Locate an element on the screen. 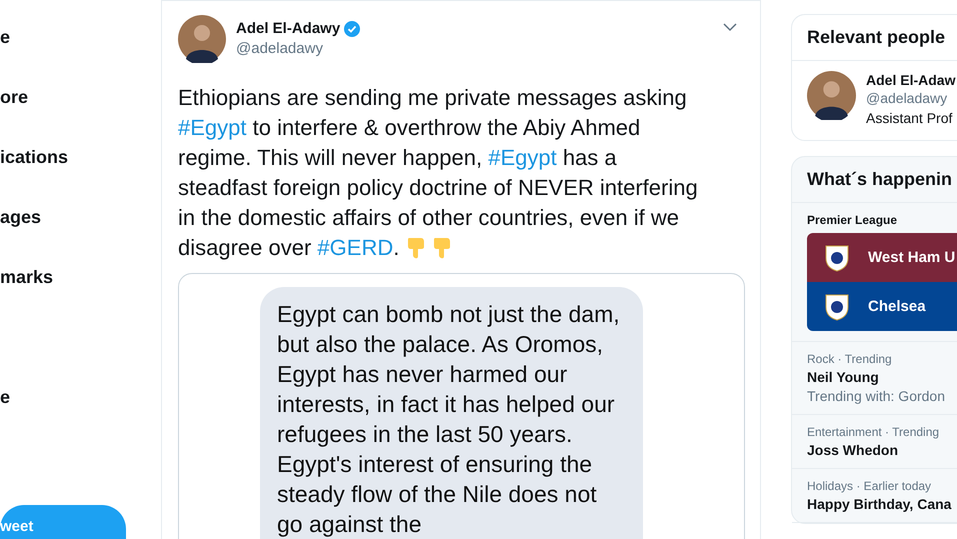 Image resolution: width=957 pixels, height=539 pixels. person-name: Adel El-Adaw is located at coordinates (911, 80).